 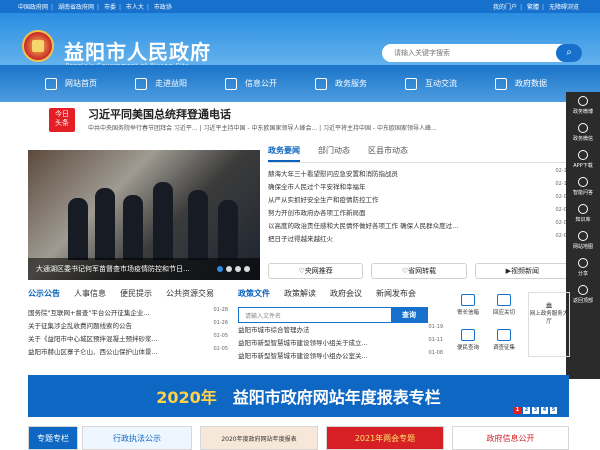 What do you see at coordinates (261, 83) in the screenshot?
I see `nav-label: 信息公开` at bounding box center [261, 83].